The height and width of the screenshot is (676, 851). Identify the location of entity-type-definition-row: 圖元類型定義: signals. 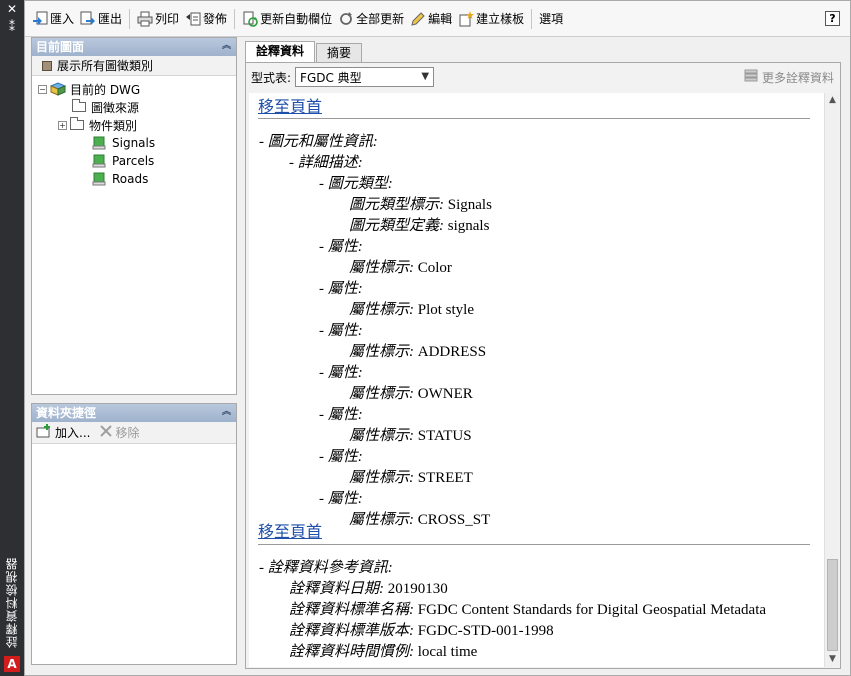
(419, 224).